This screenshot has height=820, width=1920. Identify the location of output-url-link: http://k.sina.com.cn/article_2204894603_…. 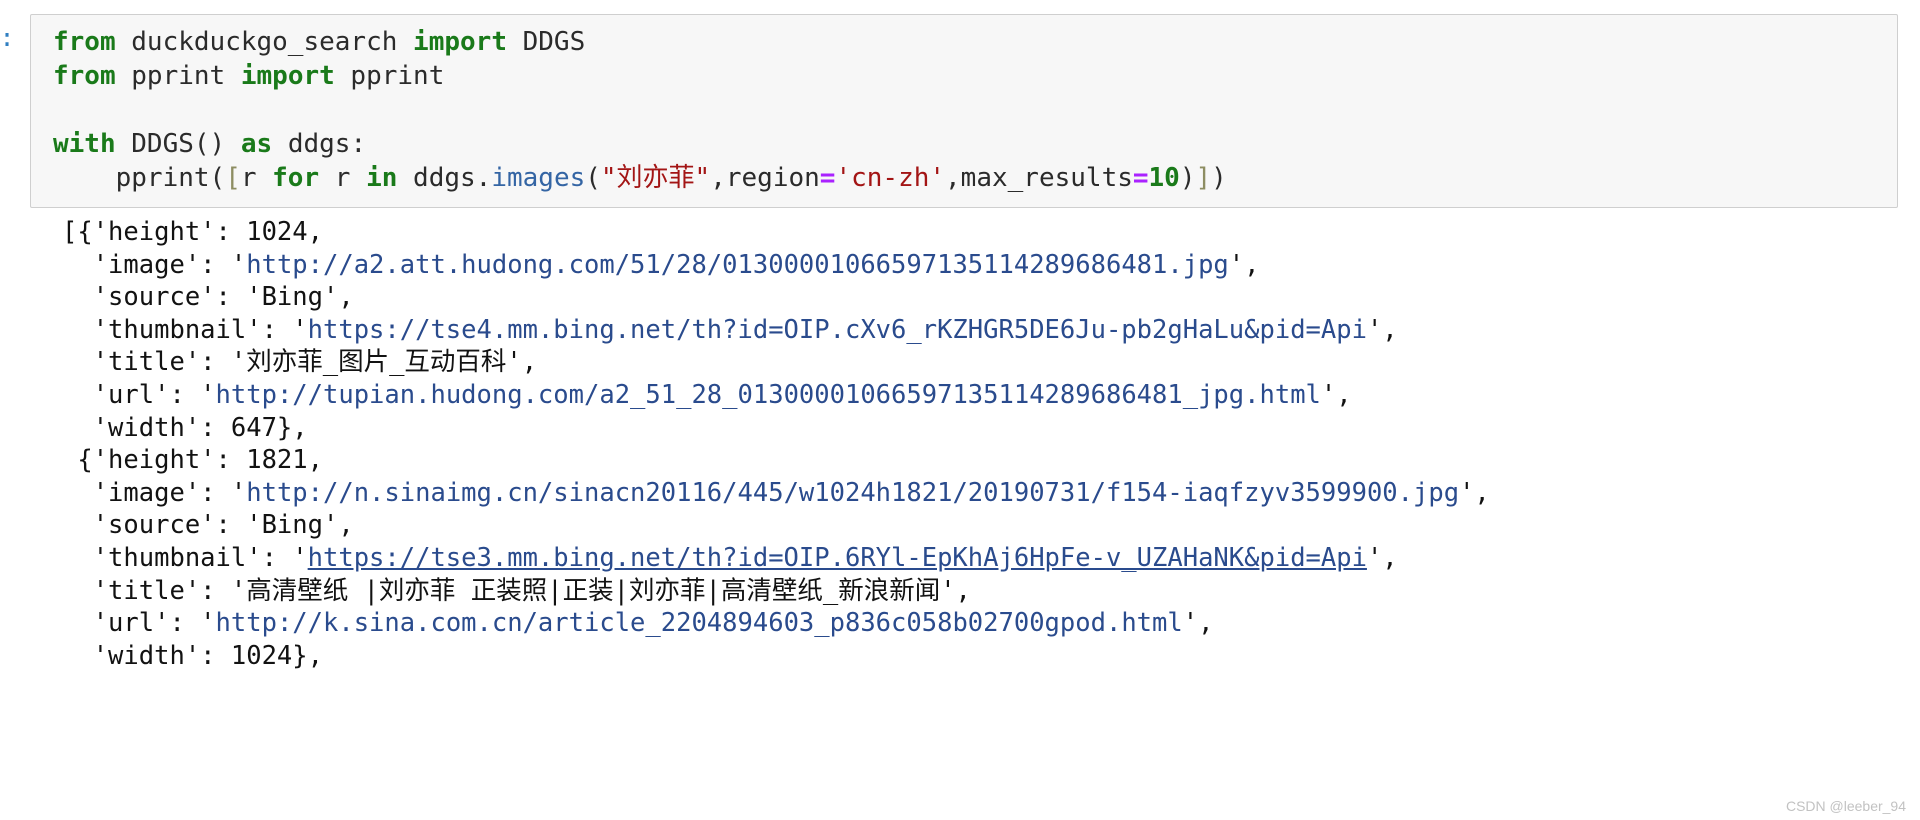
(699, 623).